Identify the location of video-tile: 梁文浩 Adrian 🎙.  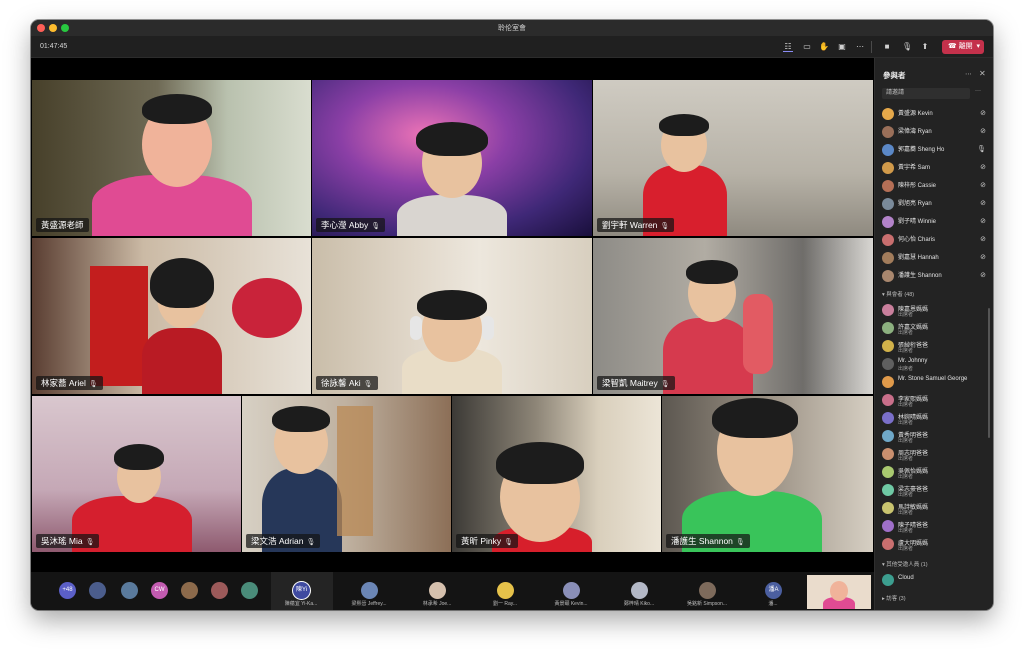
(346, 474).